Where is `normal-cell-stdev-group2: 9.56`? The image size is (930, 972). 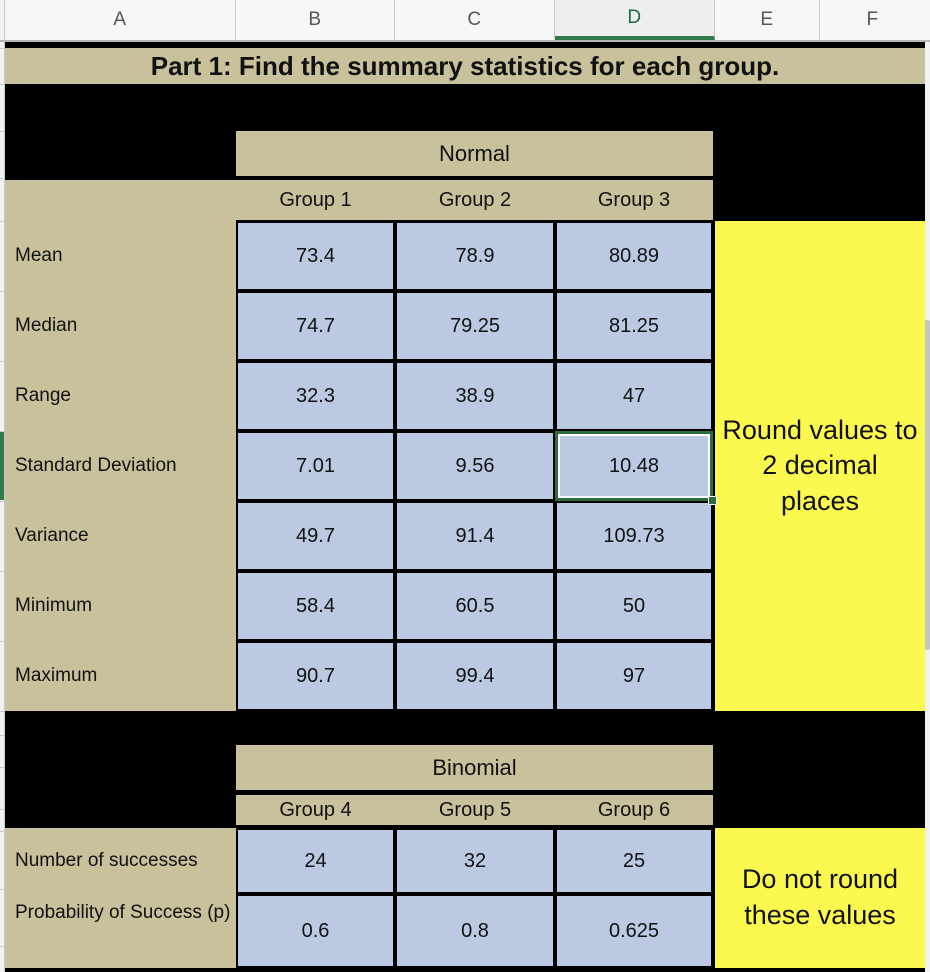 normal-cell-stdev-group2: 9.56 is located at coordinates (475, 466).